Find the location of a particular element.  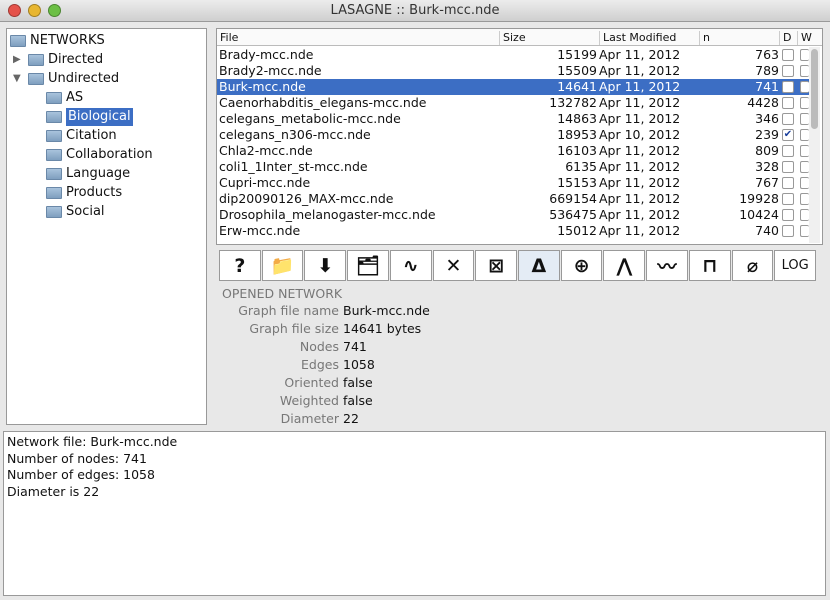

open-folder-button: 🗂 is located at coordinates (368, 265).